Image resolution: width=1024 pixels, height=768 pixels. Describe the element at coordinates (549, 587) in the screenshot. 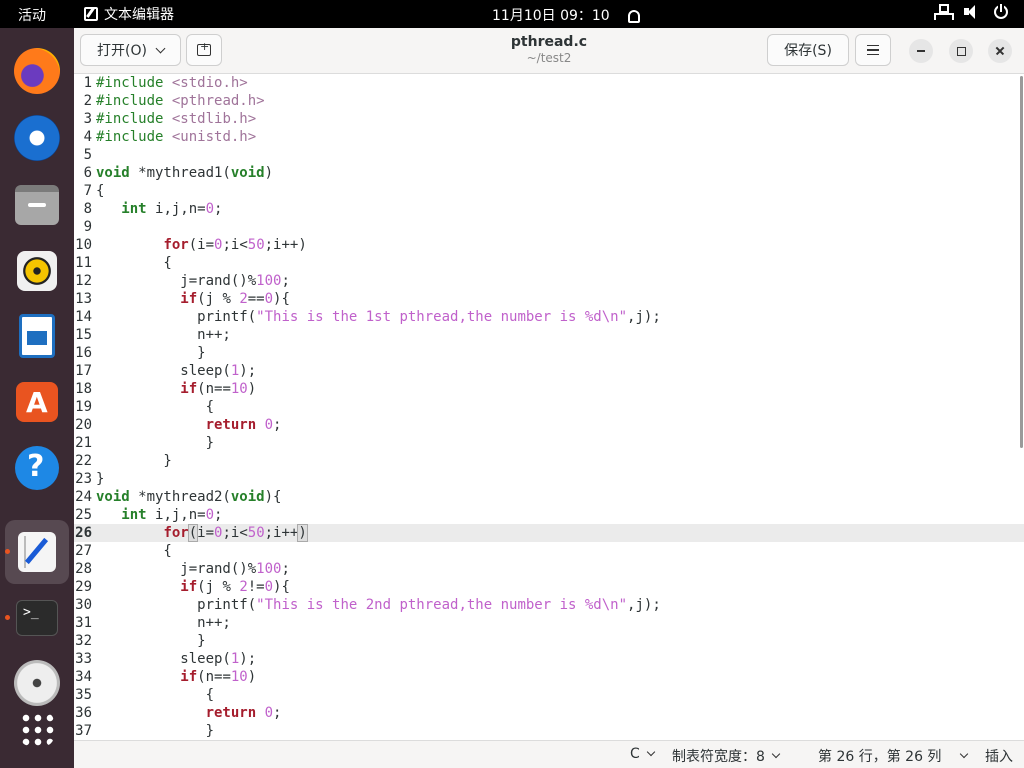

I see `code-line: 29 if(j % 2!=0){` at that location.